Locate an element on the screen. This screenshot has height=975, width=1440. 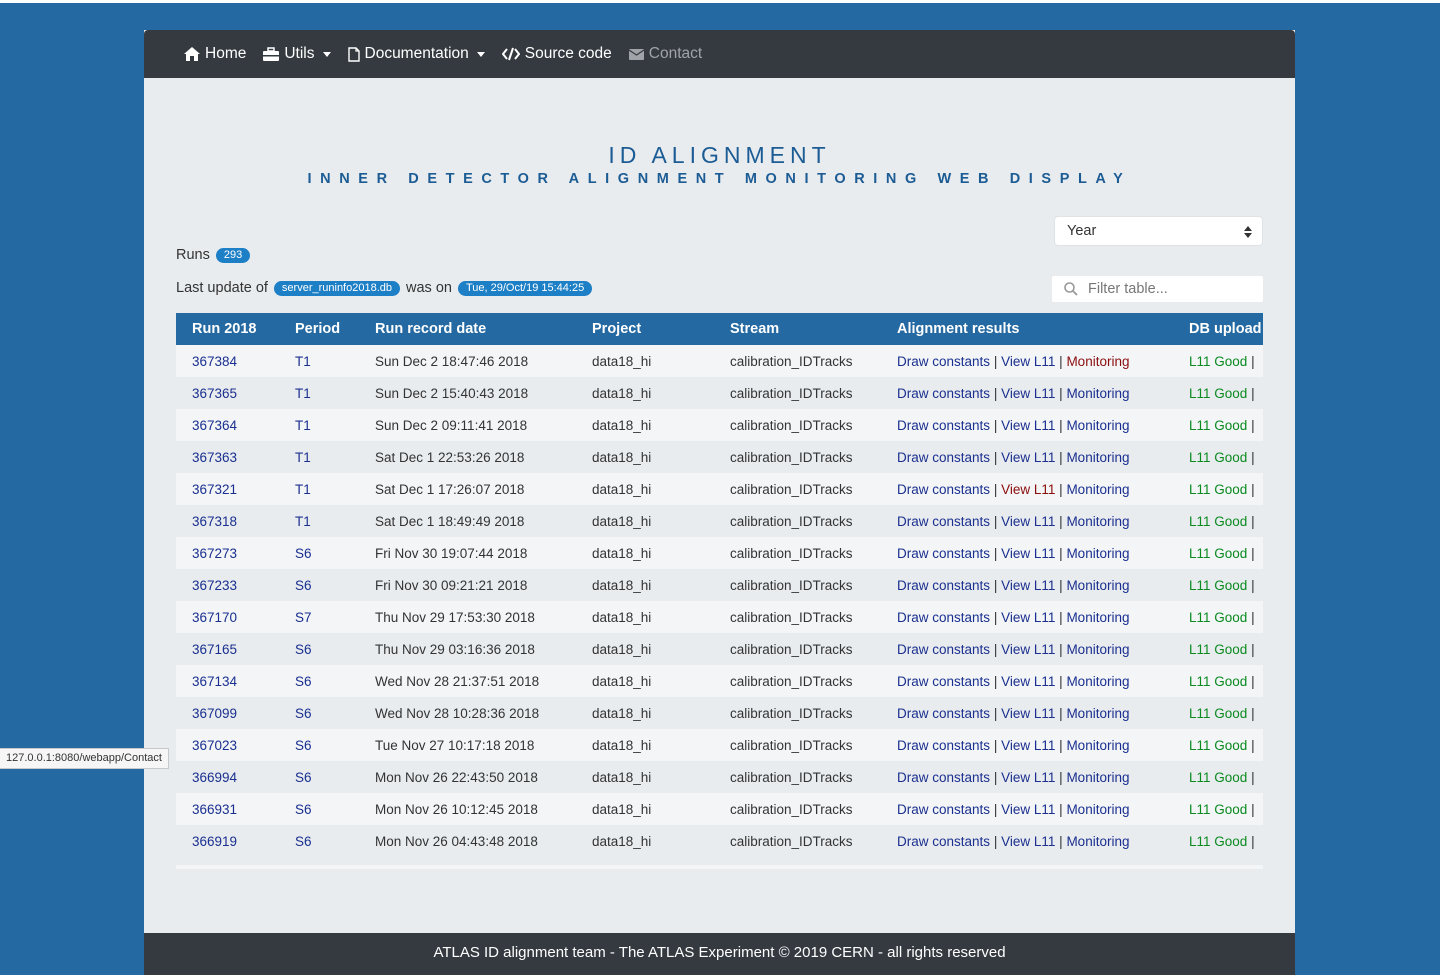
run-number-link: 366919 is located at coordinates (227, 841).